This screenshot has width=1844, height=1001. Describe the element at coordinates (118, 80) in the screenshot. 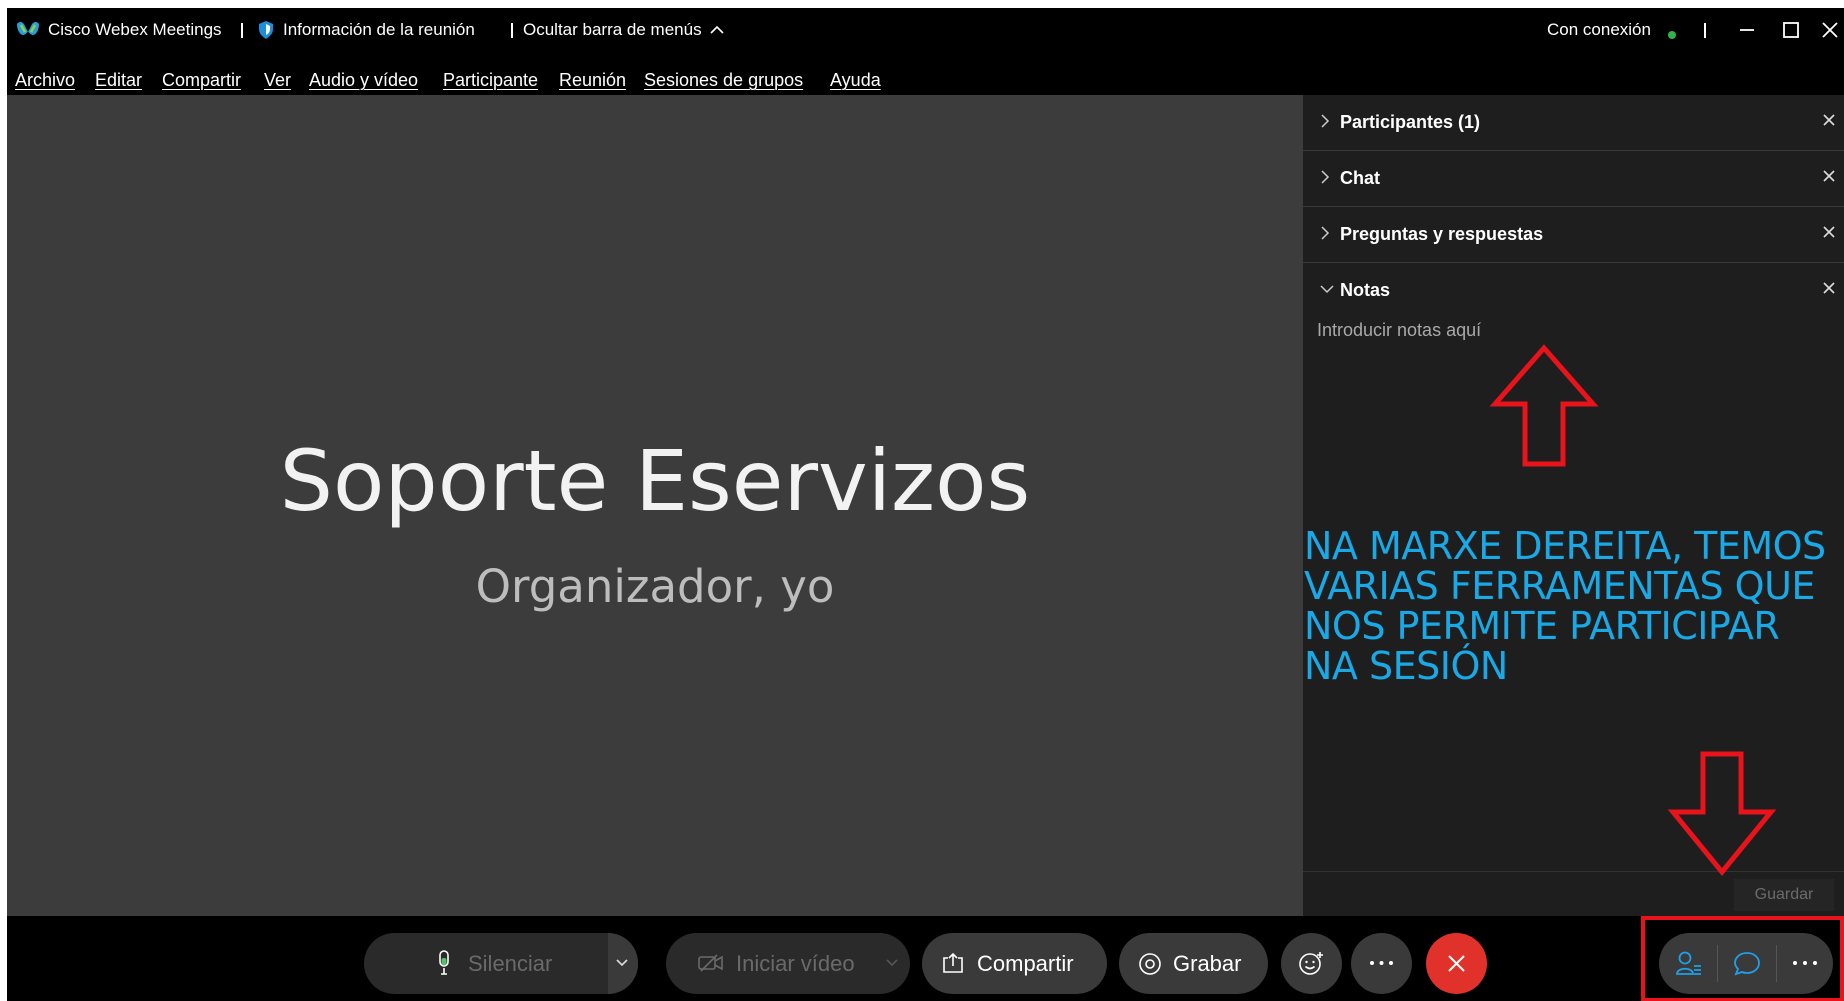

I see `menu-editar: Editar` at that location.